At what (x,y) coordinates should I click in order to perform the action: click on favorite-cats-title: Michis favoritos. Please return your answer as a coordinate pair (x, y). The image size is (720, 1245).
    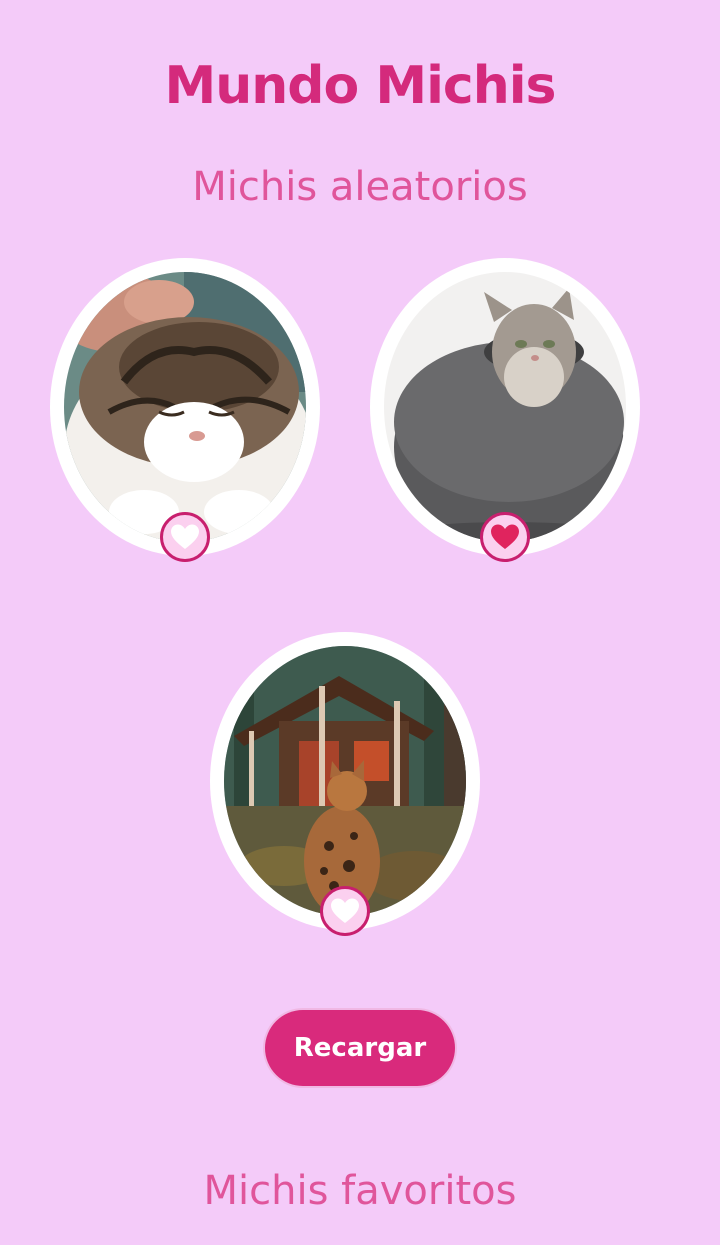
    Looking at the image, I should click on (360, 1191).